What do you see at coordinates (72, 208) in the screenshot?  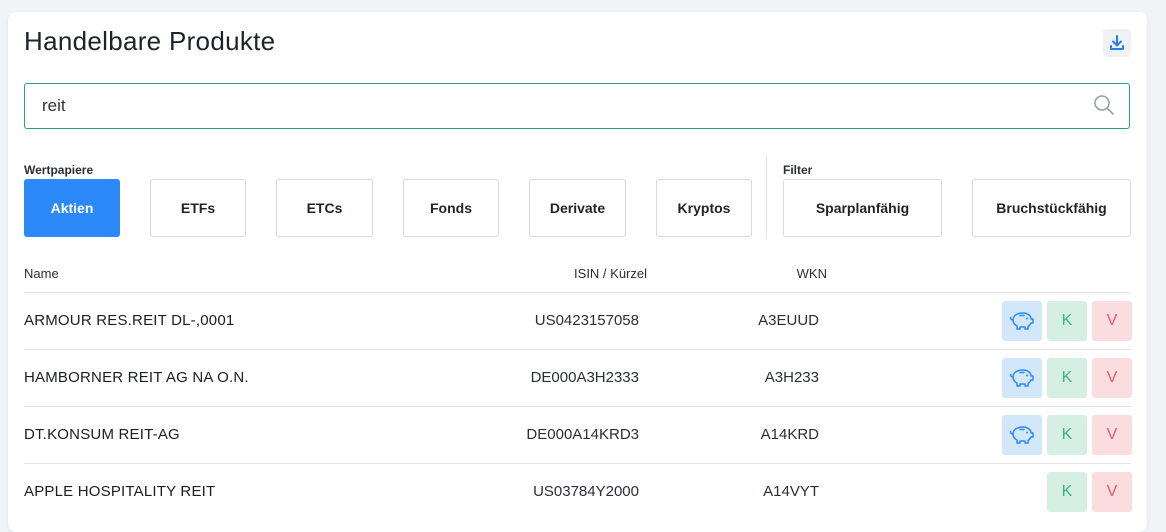 I see `category-chip-aktien: Aktien` at bounding box center [72, 208].